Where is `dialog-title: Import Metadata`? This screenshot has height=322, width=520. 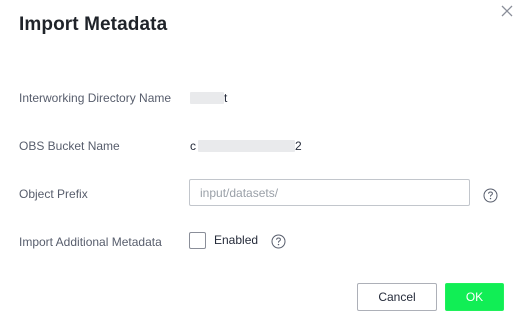
dialog-title: Import Metadata is located at coordinates (93, 24).